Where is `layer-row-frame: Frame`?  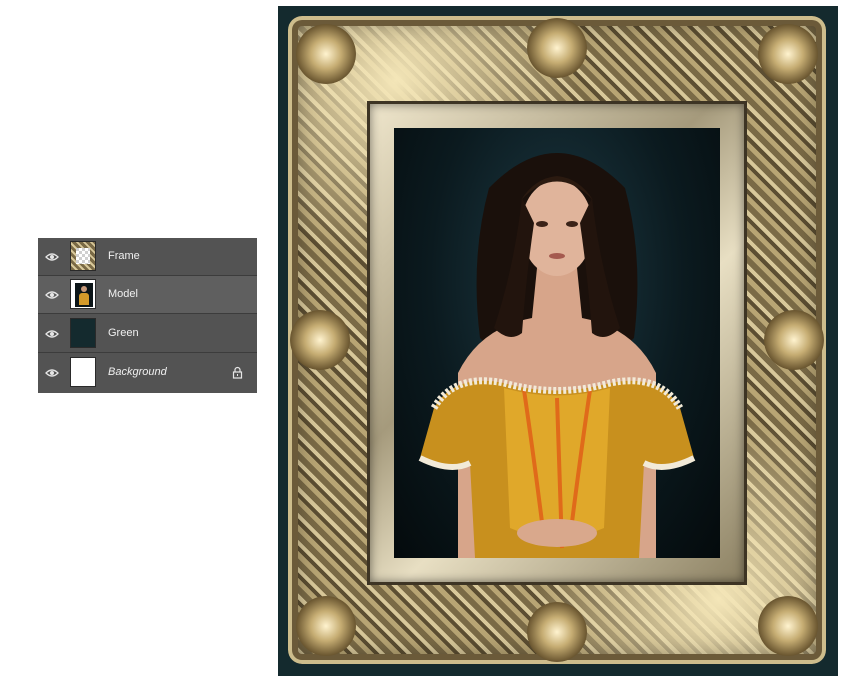 layer-row-frame: Frame is located at coordinates (147, 257).